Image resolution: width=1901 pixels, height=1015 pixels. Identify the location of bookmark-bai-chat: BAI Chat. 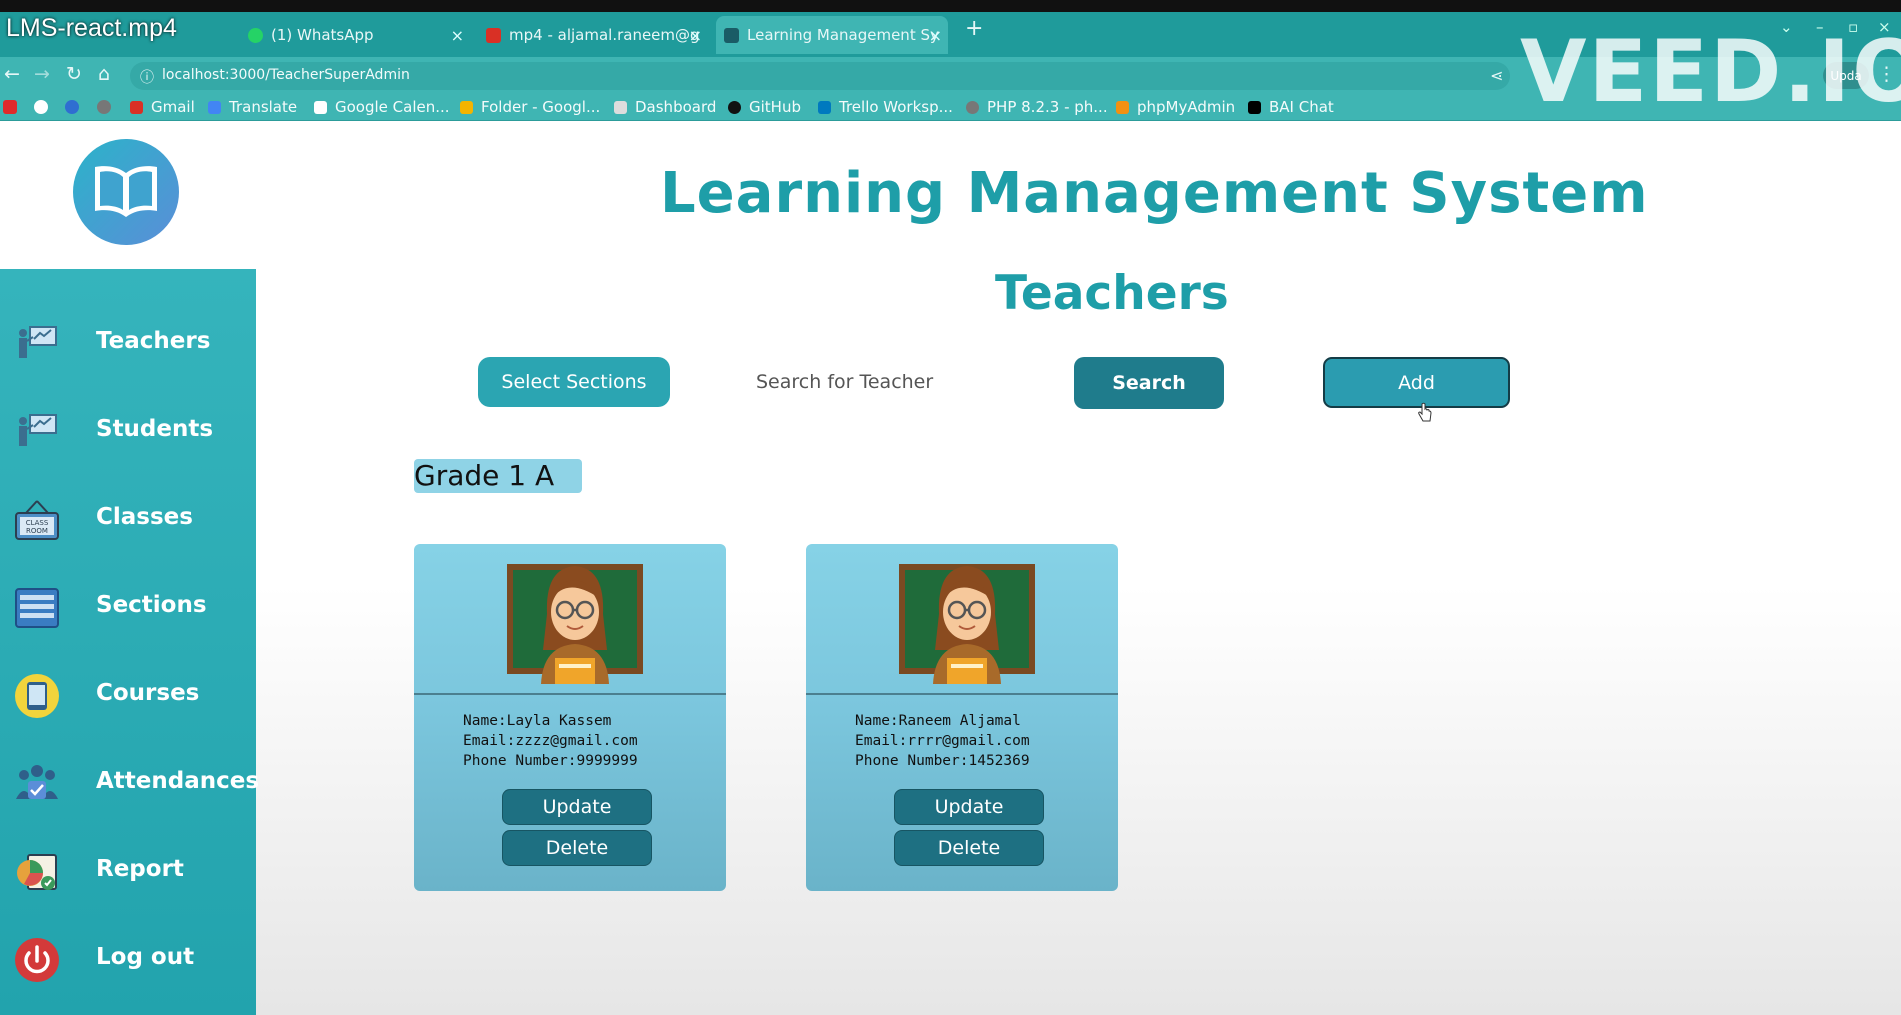
(1291, 107).